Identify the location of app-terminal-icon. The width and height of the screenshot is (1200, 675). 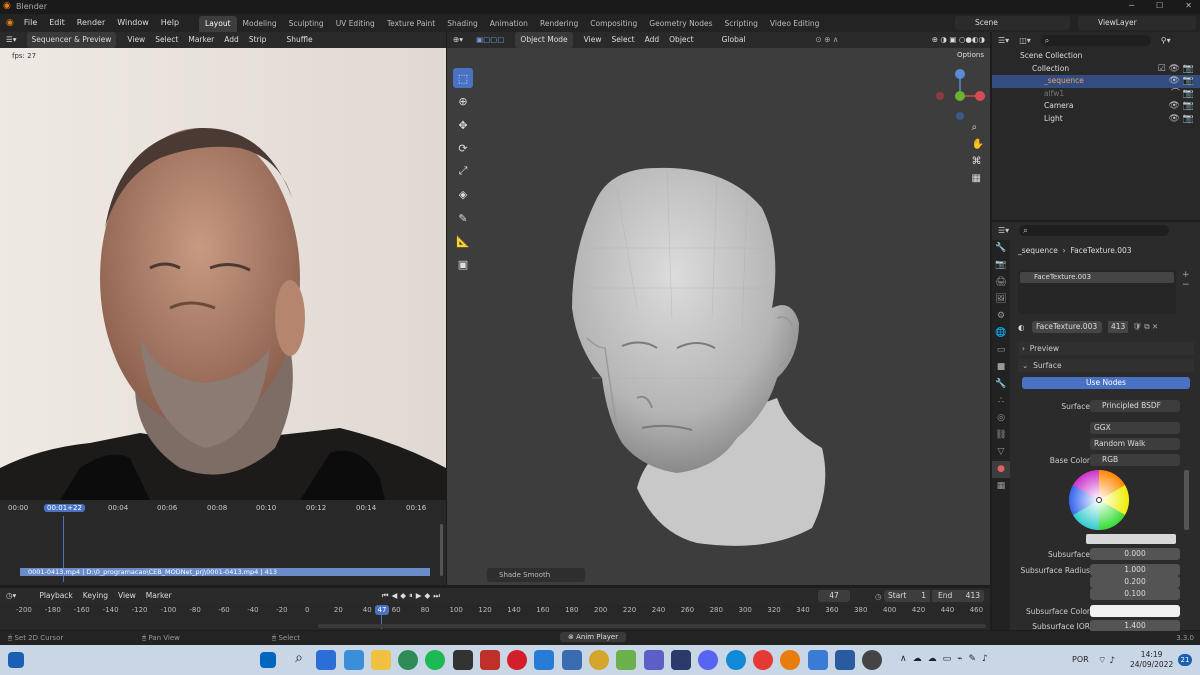
(463, 660).